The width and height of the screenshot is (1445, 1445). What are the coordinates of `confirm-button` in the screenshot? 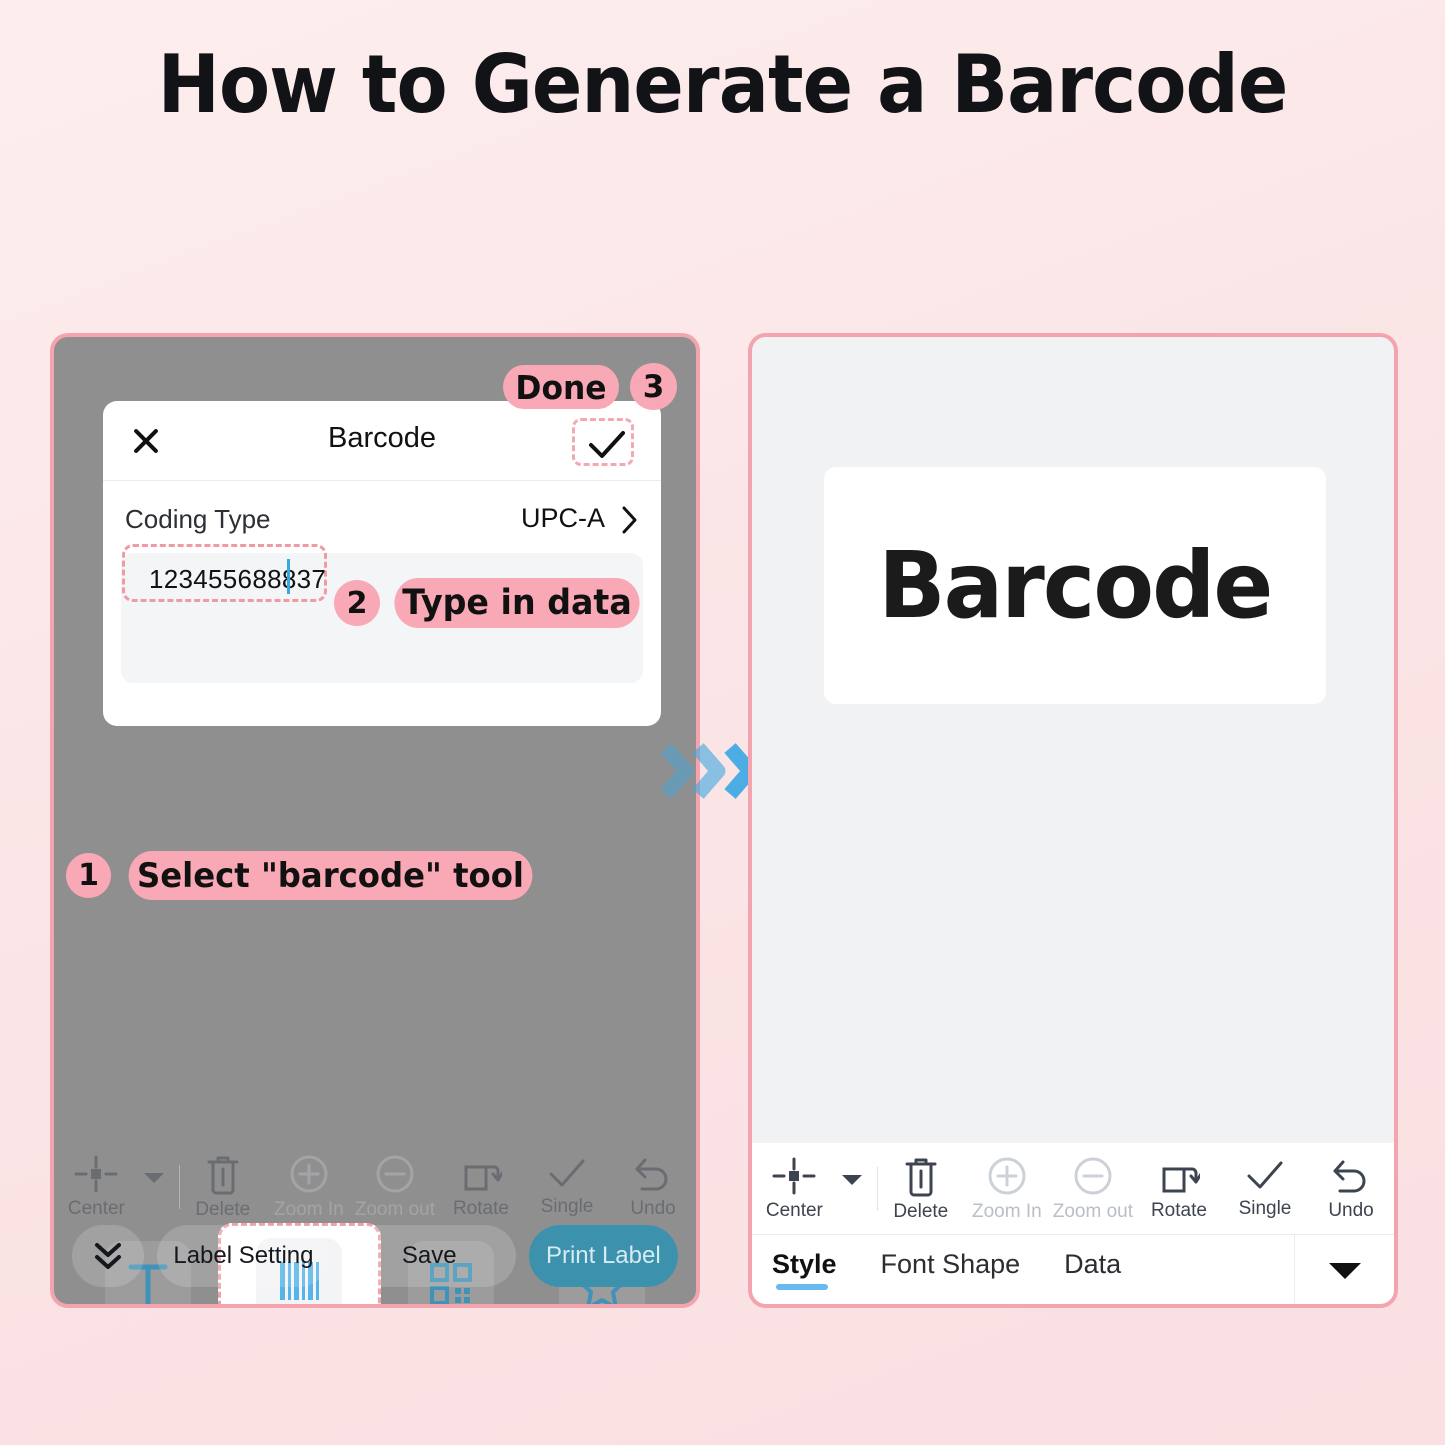 It's located at (603, 442).